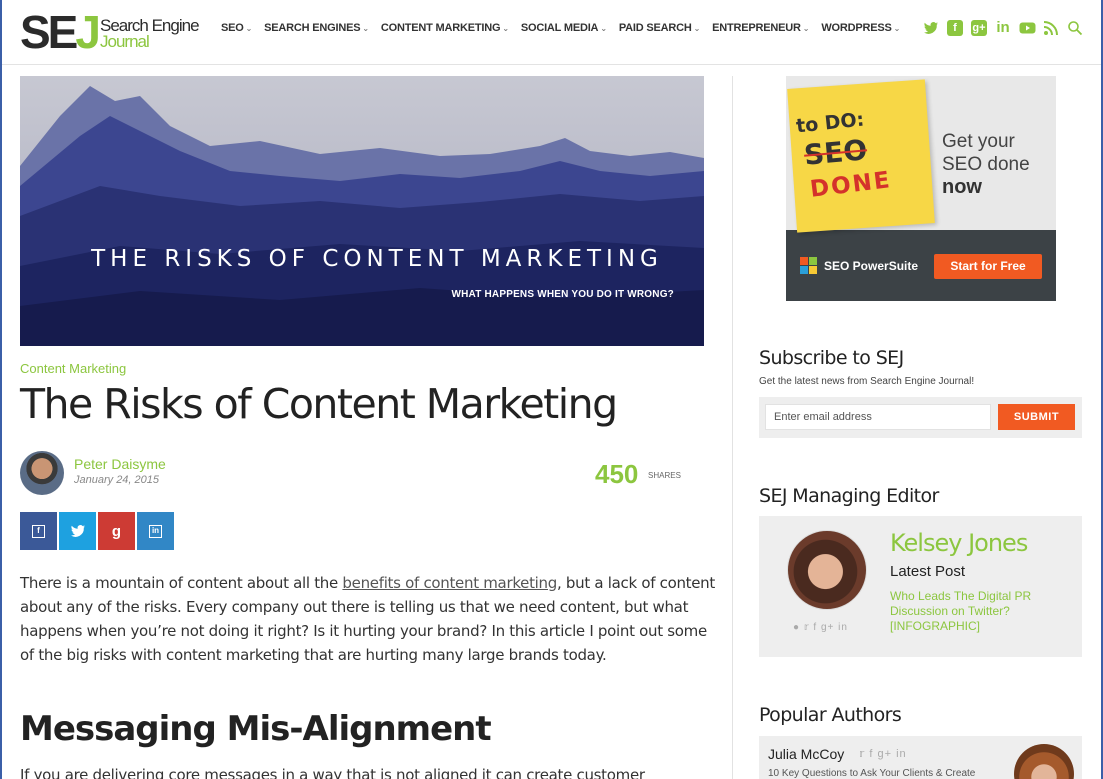  I want to click on popular-author-name: Julia McCoy, so click(806, 754).